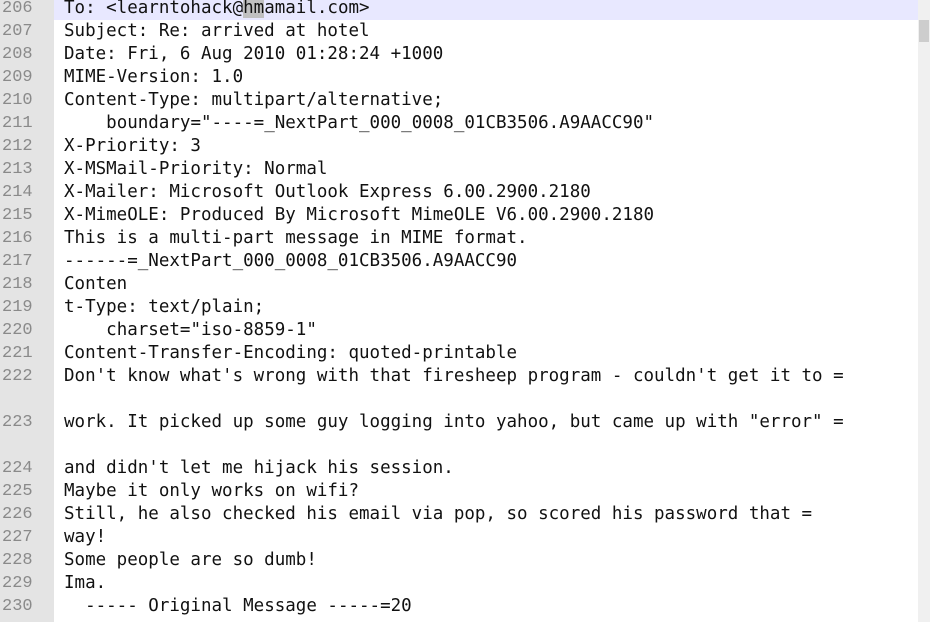  I want to click on line-text: To: <learntohack@hmamail.com>, so click(486, 10).